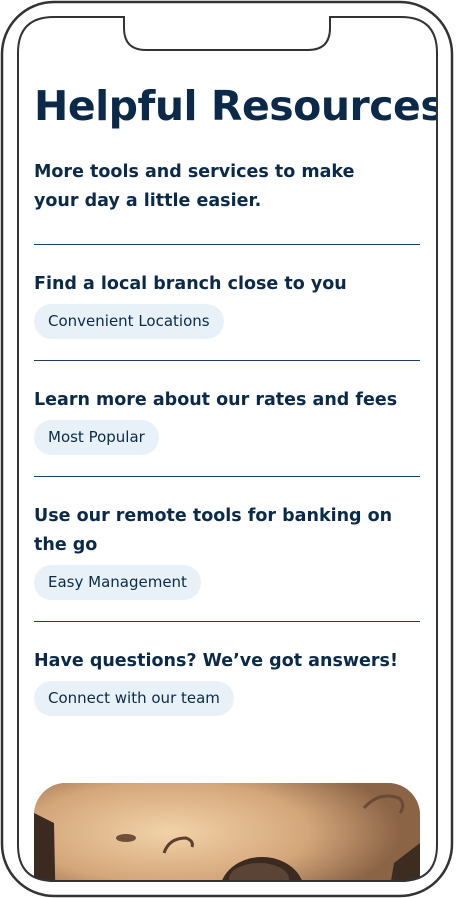 The image size is (459, 898). I want to click on photo-illustration, so click(227, 832).